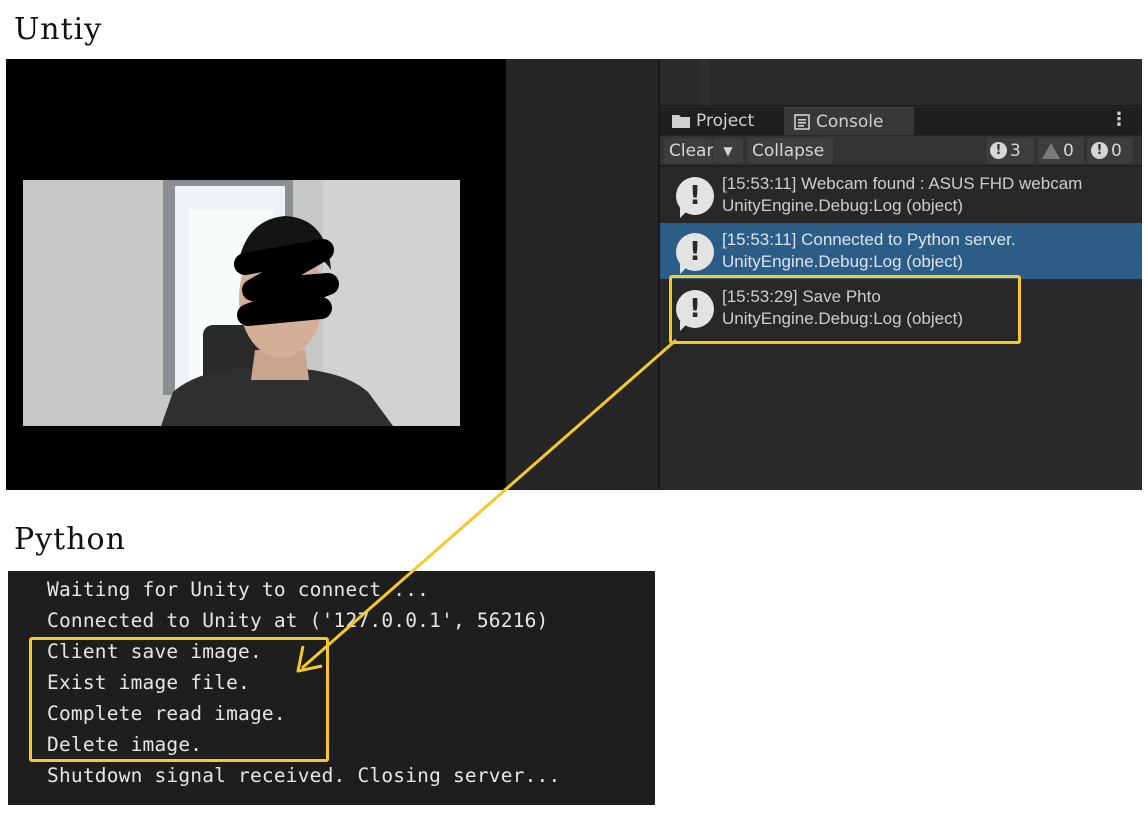 The image size is (1148, 814). I want to click on more-options-icon: ⋮, so click(1119, 119).